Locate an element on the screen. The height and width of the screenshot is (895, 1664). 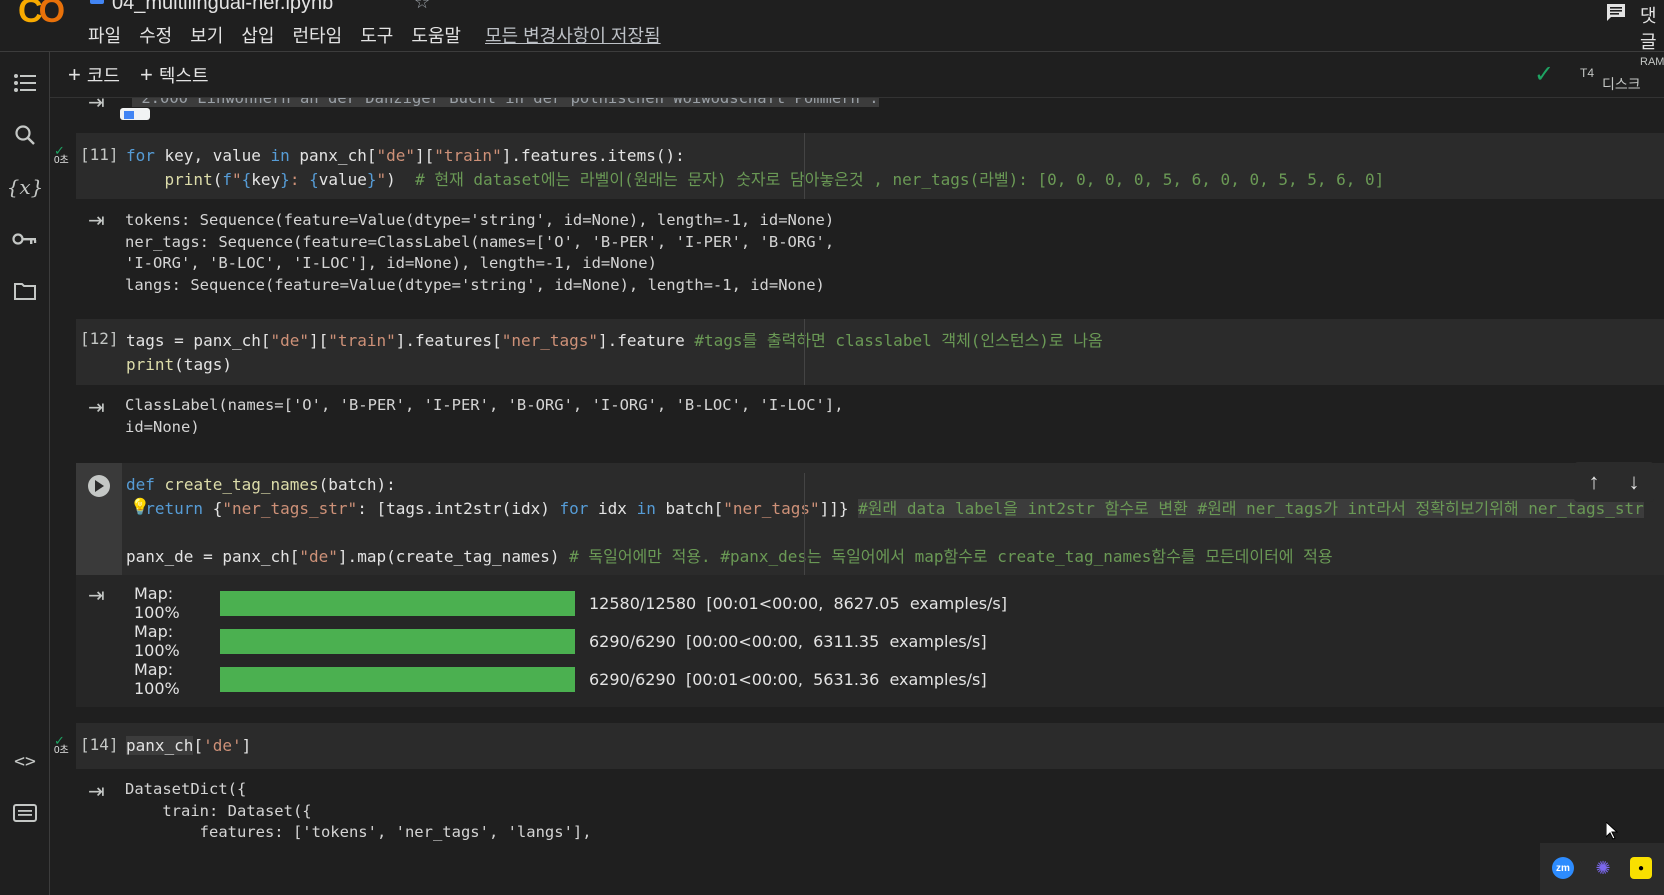
code-snippets-icon: <> is located at coordinates (25, 761).